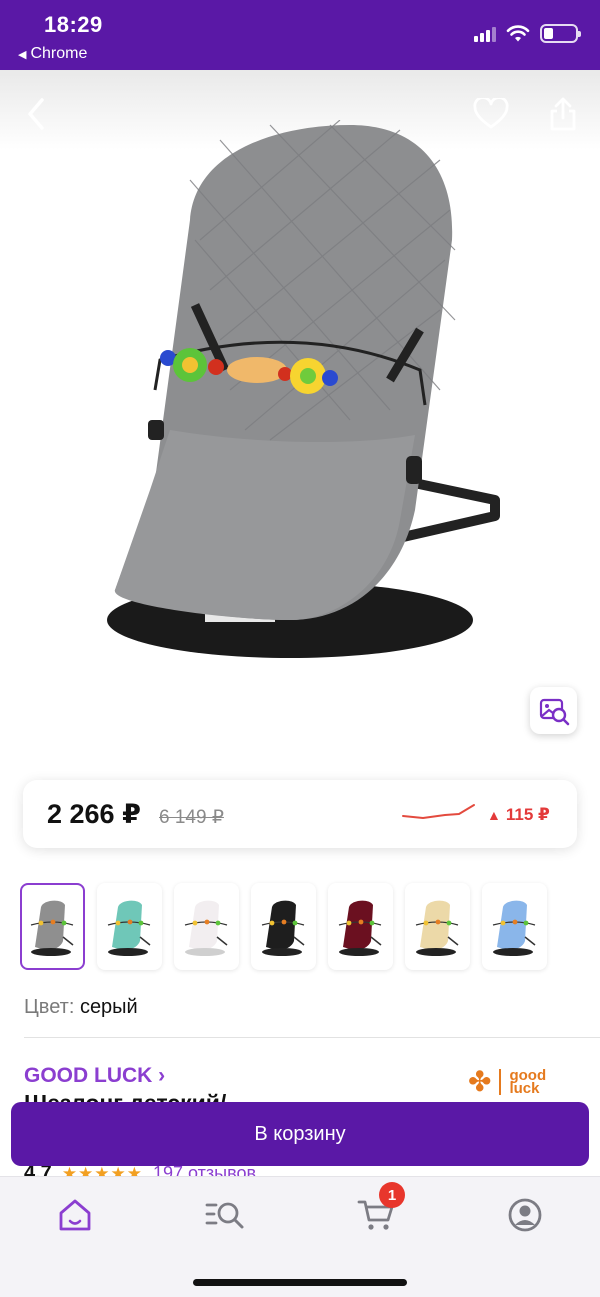 This screenshot has width=600, height=1297. I want to click on chevron-left-icon, so click(36, 114).